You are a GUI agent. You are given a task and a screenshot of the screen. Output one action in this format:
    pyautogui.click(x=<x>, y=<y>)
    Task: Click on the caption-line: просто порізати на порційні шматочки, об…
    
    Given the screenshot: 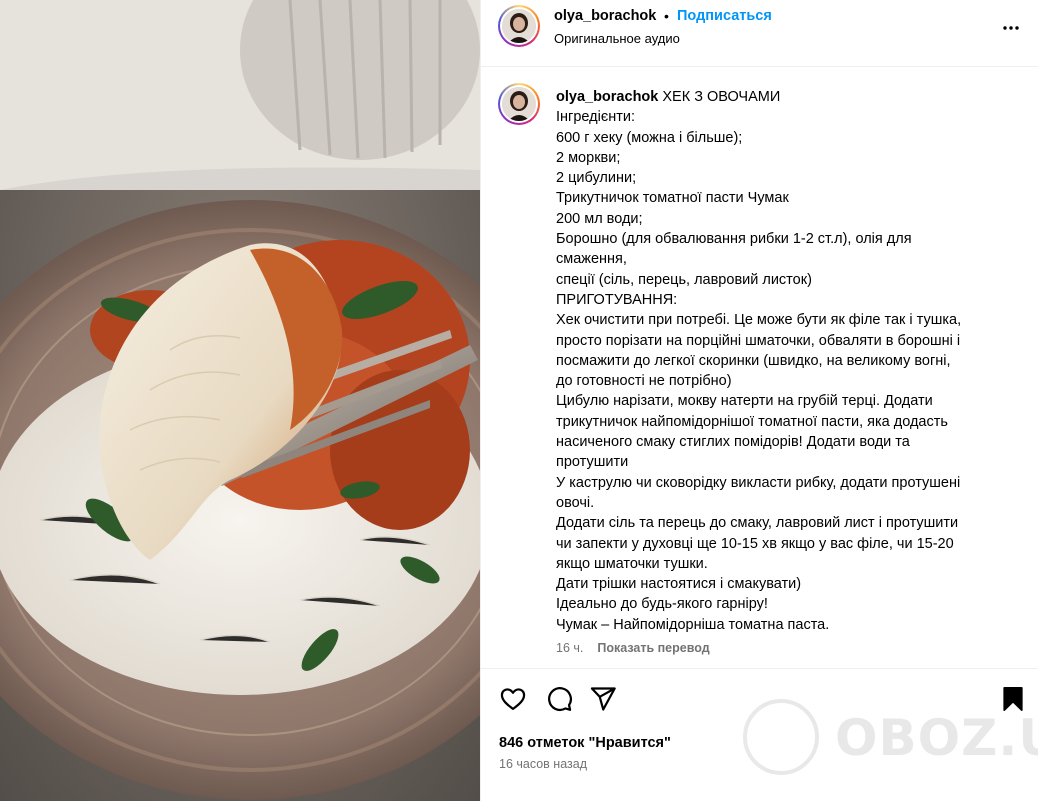 What is the action you would take?
    pyautogui.click(x=758, y=340)
    